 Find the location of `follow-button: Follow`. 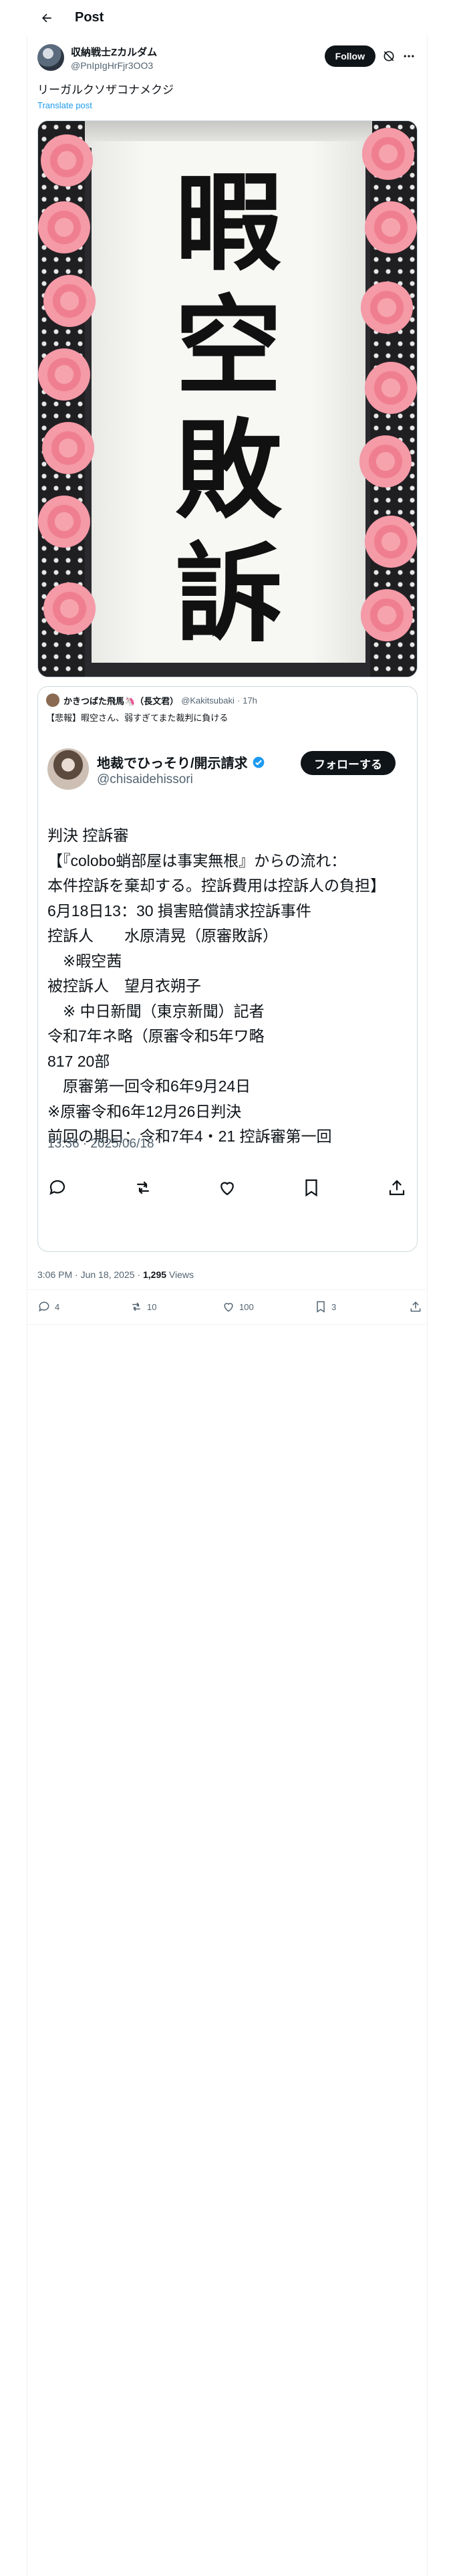

follow-button: Follow is located at coordinates (349, 56).